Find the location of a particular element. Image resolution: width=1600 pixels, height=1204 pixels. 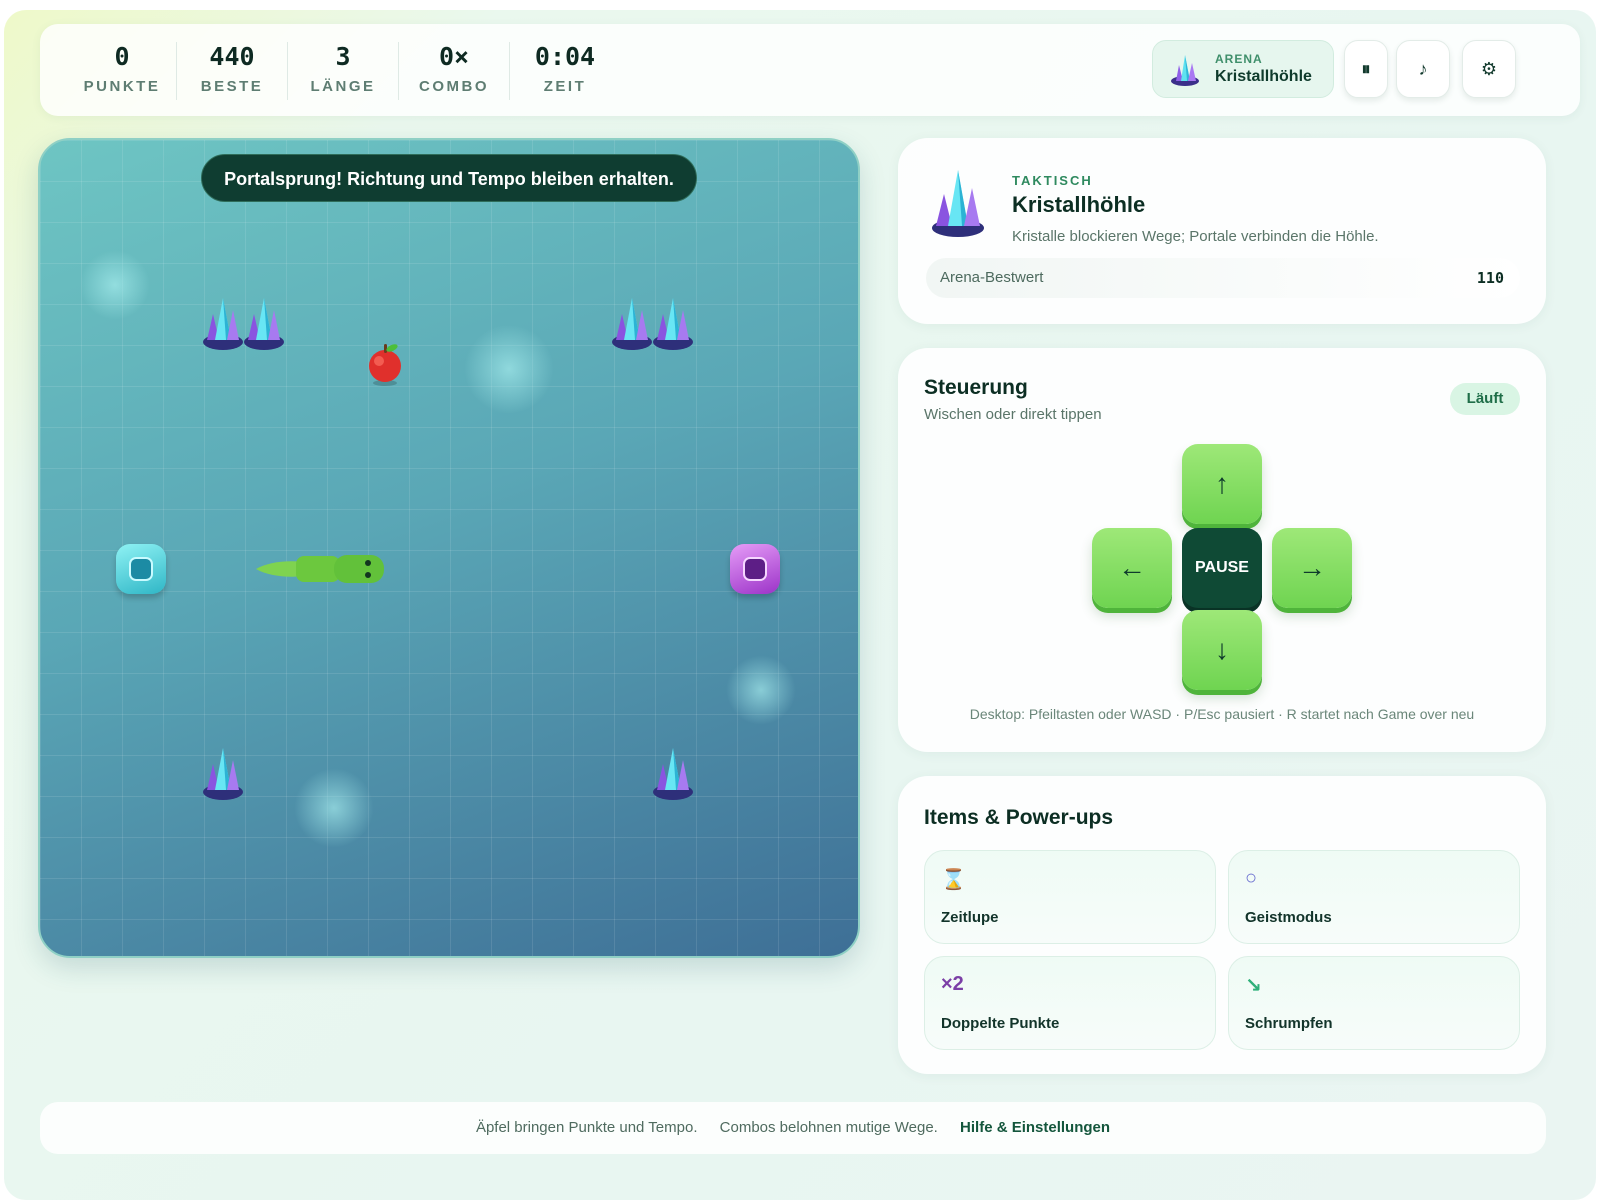

pause-icon: ⏸ is located at coordinates (1366, 68).